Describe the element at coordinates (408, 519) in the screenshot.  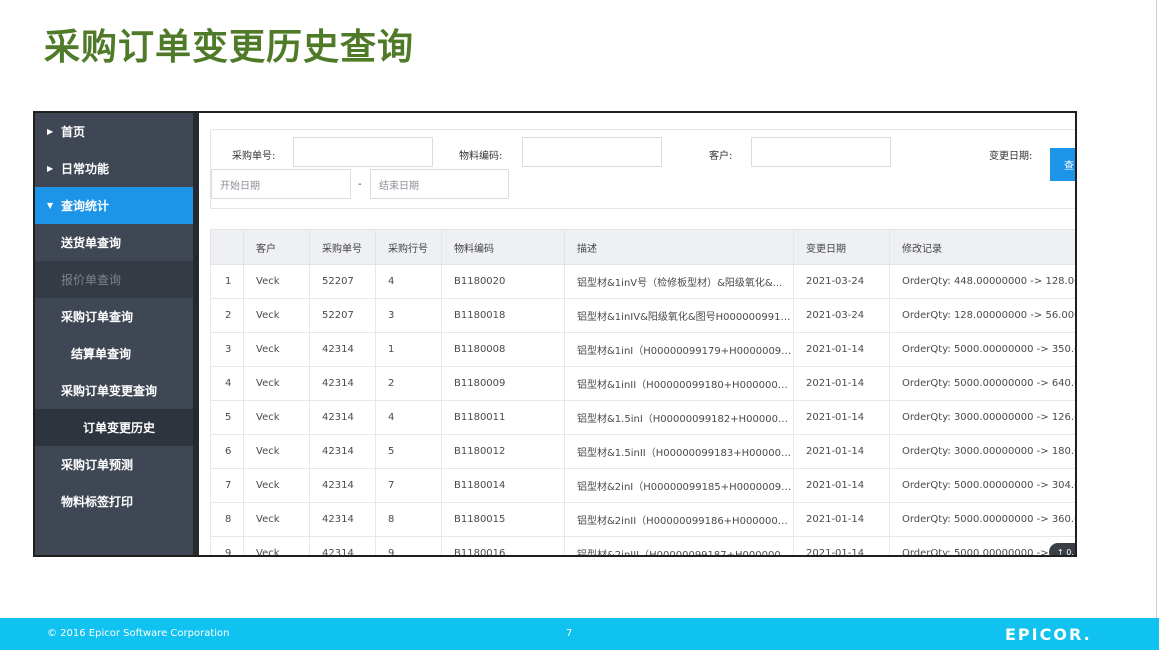
I see `cell-po-line: 8` at that location.